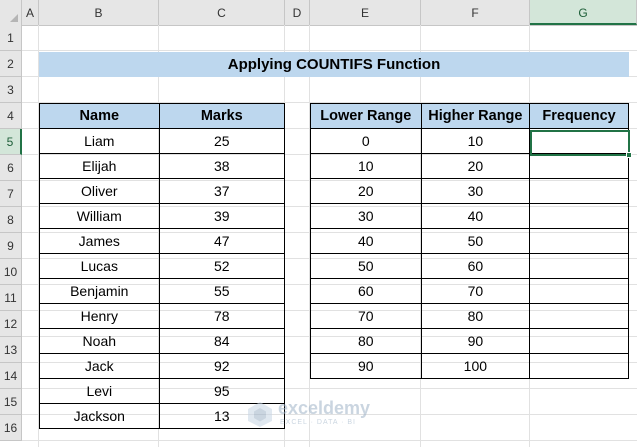  What do you see at coordinates (99, 366) in the screenshot?
I see `table-cell: Jack` at bounding box center [99, 366].